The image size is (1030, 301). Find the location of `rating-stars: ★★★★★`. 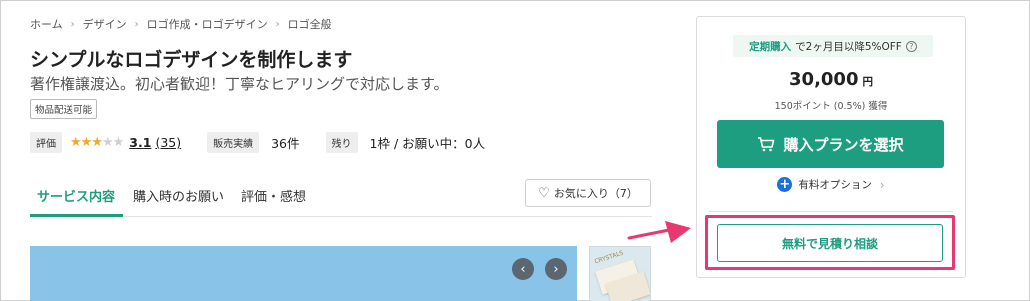

rating-stars: ★★★★★ is located at coordinates (97, 142).